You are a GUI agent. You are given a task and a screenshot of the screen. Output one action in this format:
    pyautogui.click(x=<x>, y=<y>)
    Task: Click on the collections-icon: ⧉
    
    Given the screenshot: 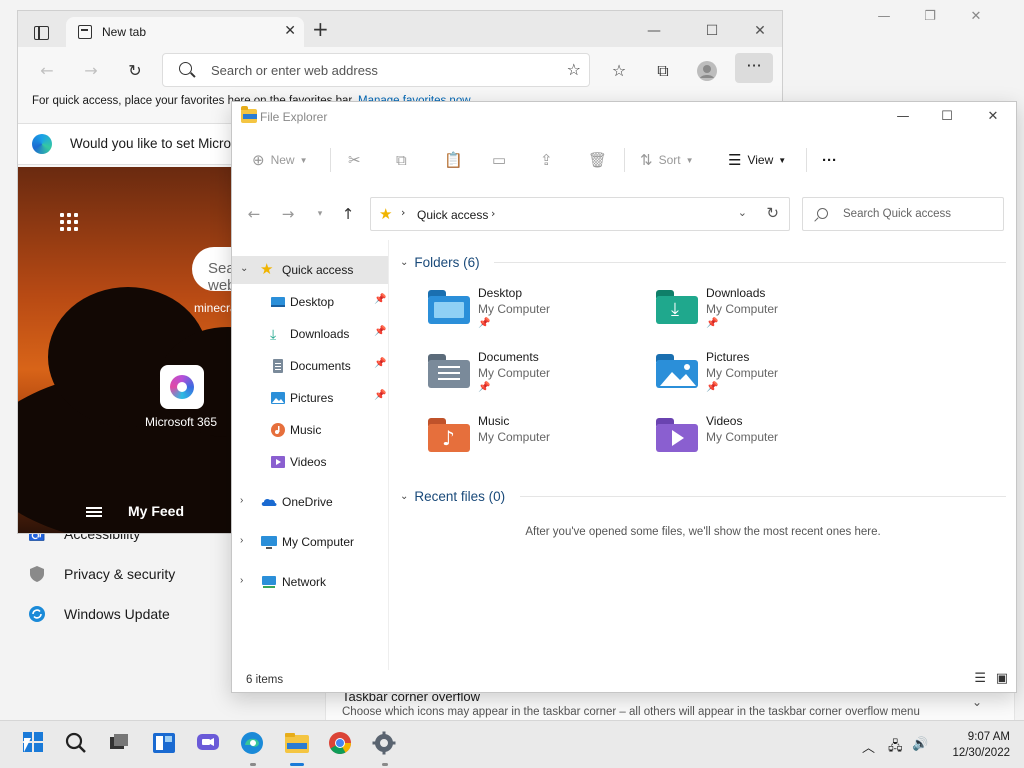 What is the action you would take?
    pyautogui.click(x=663, y=71)
    